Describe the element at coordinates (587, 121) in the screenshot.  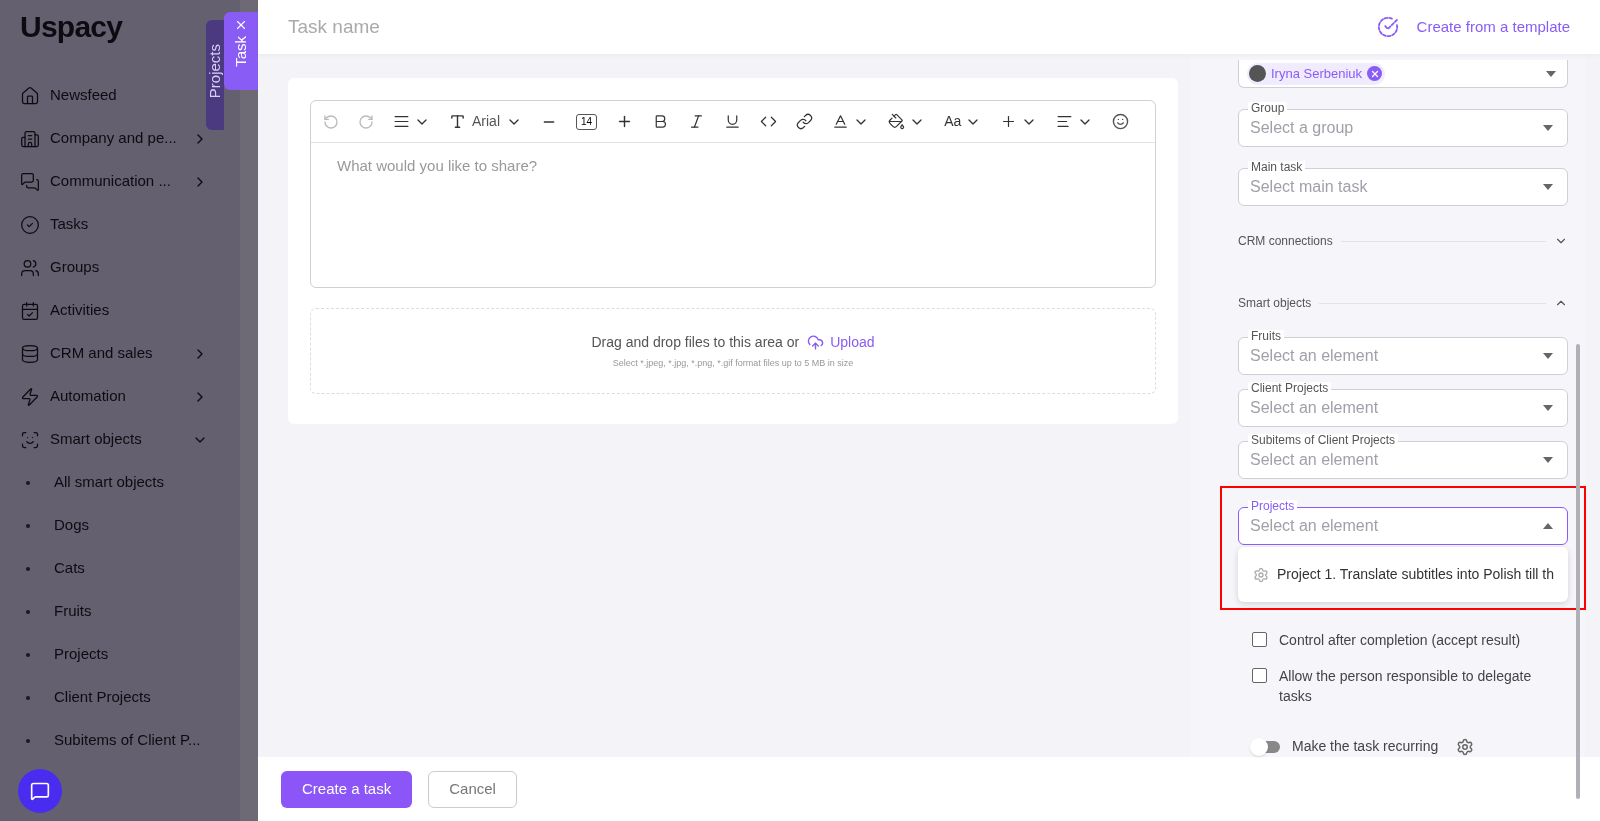
I see `font-size-field: 14` at that location.